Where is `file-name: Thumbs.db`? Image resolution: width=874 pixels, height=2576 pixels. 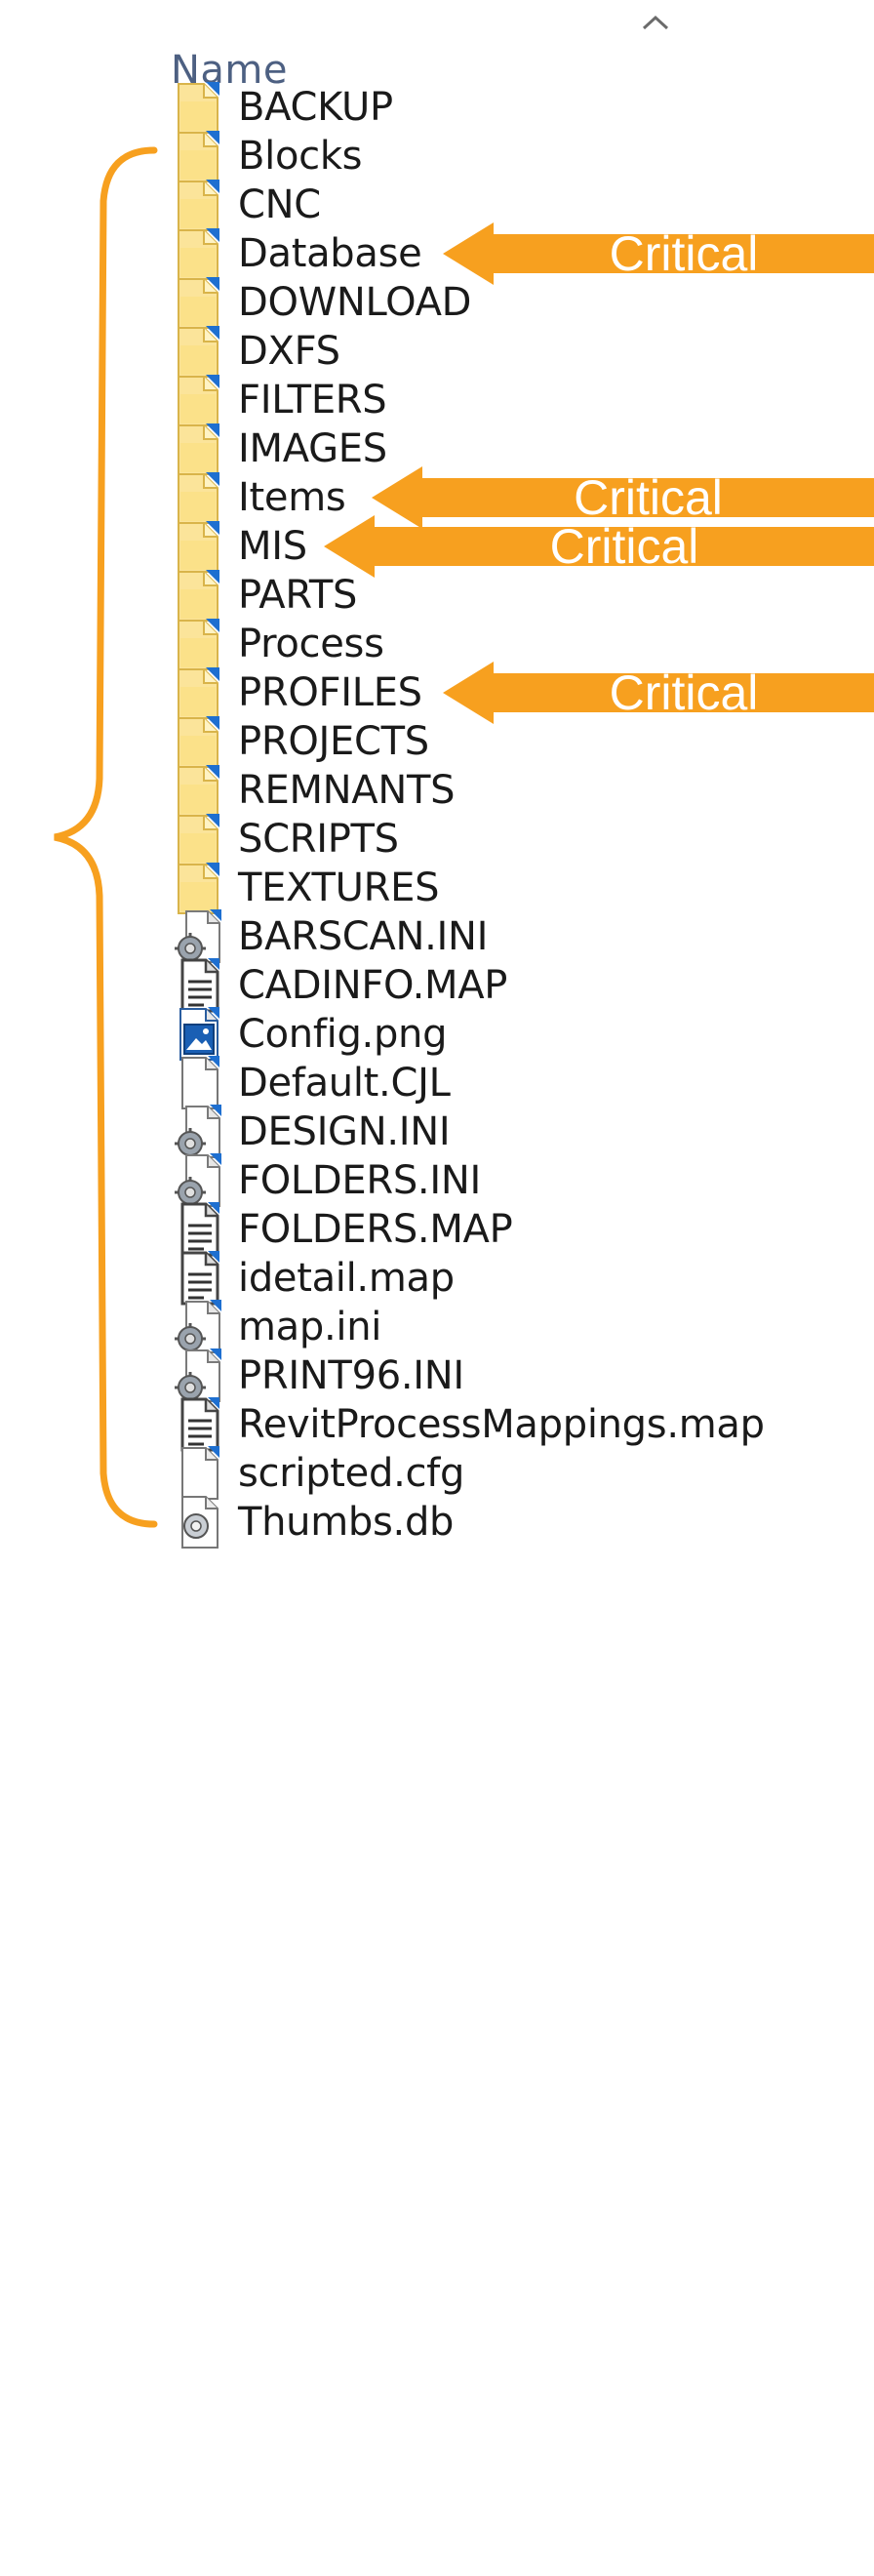
file-name: Thumbs.db is located at coordinates (347, 1522).